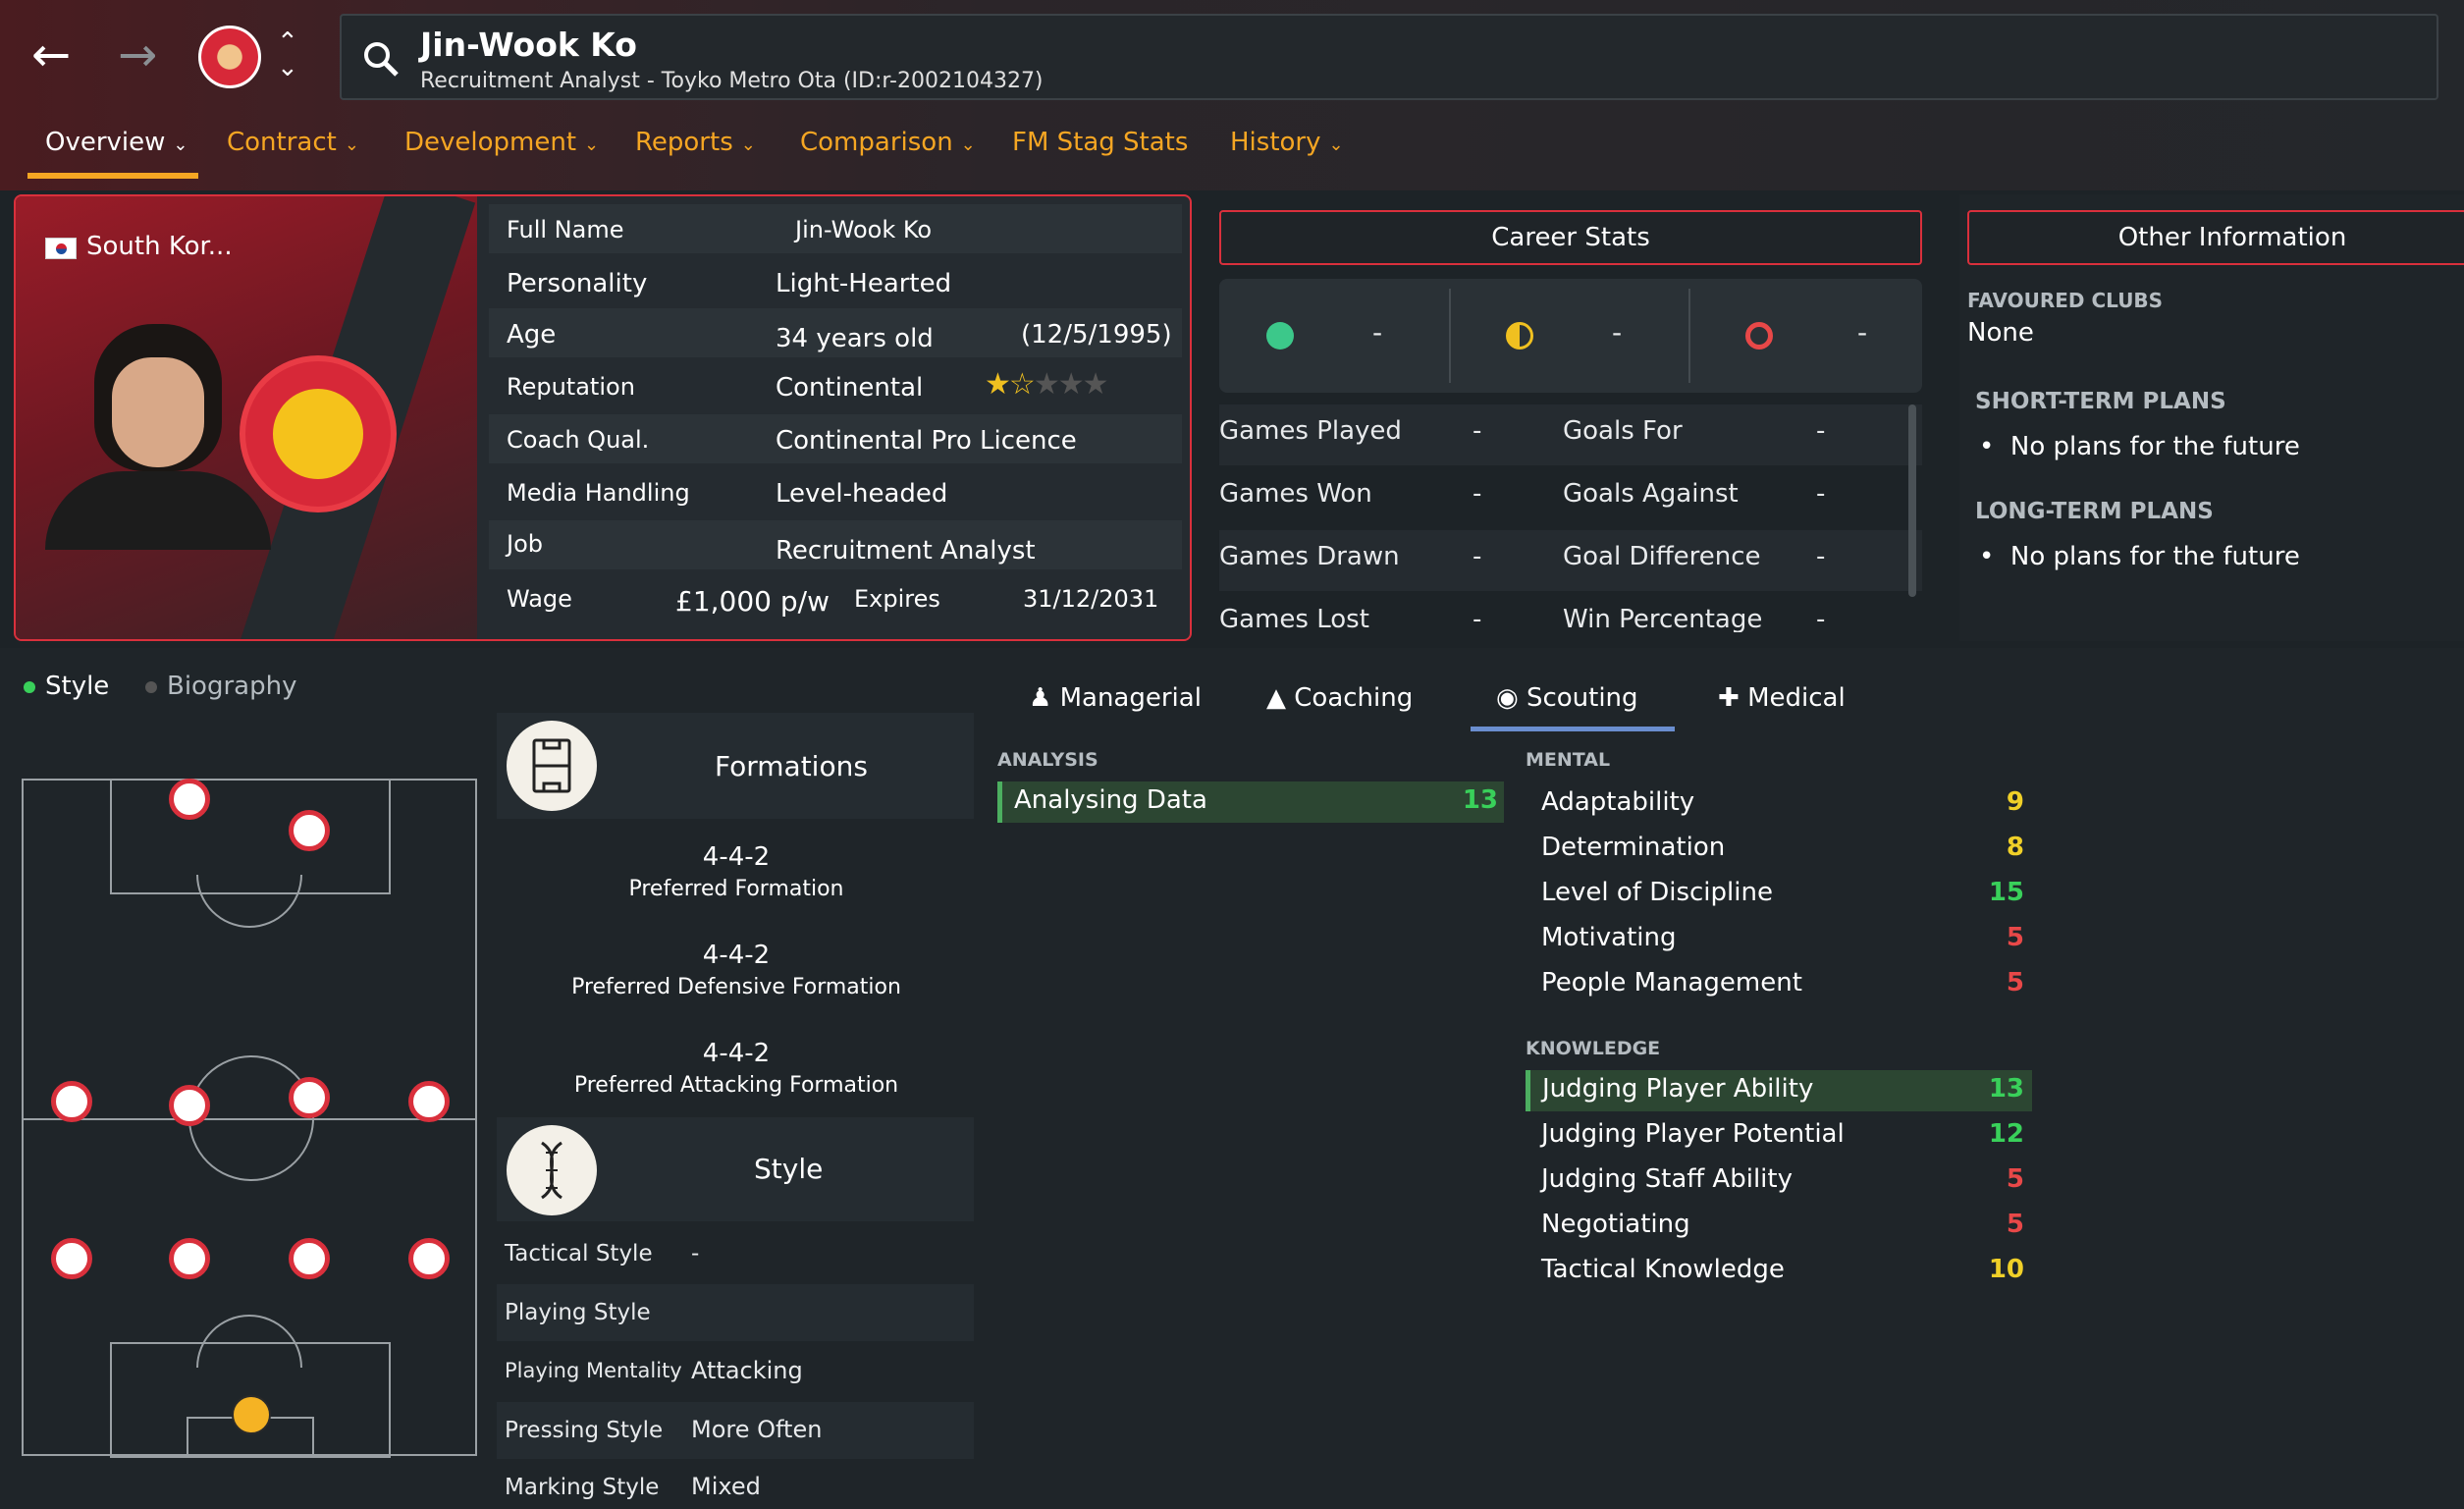 The height and width of the screenshot is (1509, 2464). I want to click on style-row: Playing Style, so click(735, 1312).